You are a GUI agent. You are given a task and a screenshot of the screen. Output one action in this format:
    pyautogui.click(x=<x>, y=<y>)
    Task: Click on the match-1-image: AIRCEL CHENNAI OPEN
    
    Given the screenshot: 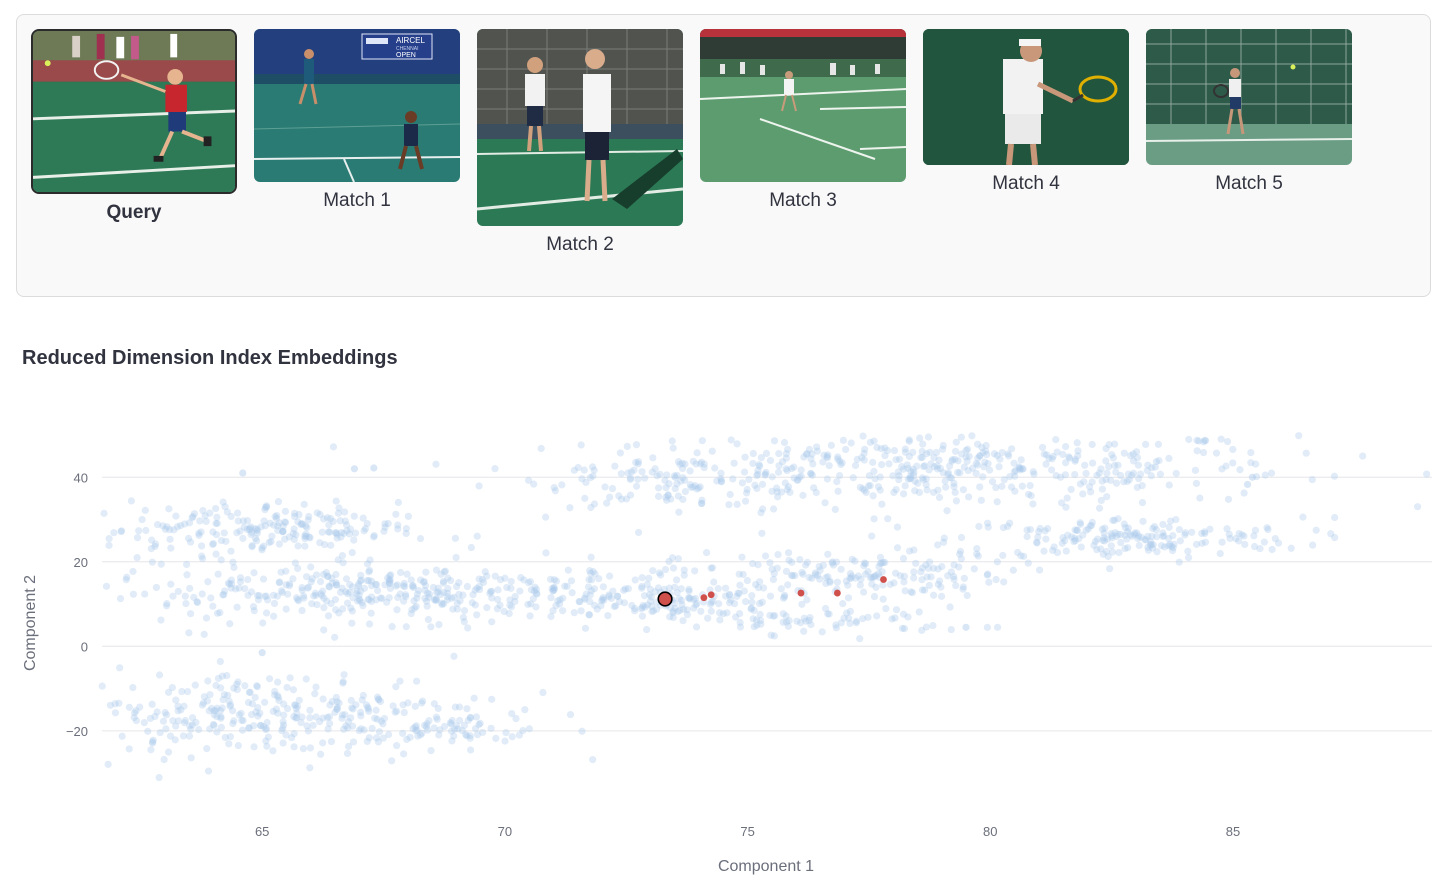 What is the action you would take?
    pyautogui.click(x=357, y=105)
    